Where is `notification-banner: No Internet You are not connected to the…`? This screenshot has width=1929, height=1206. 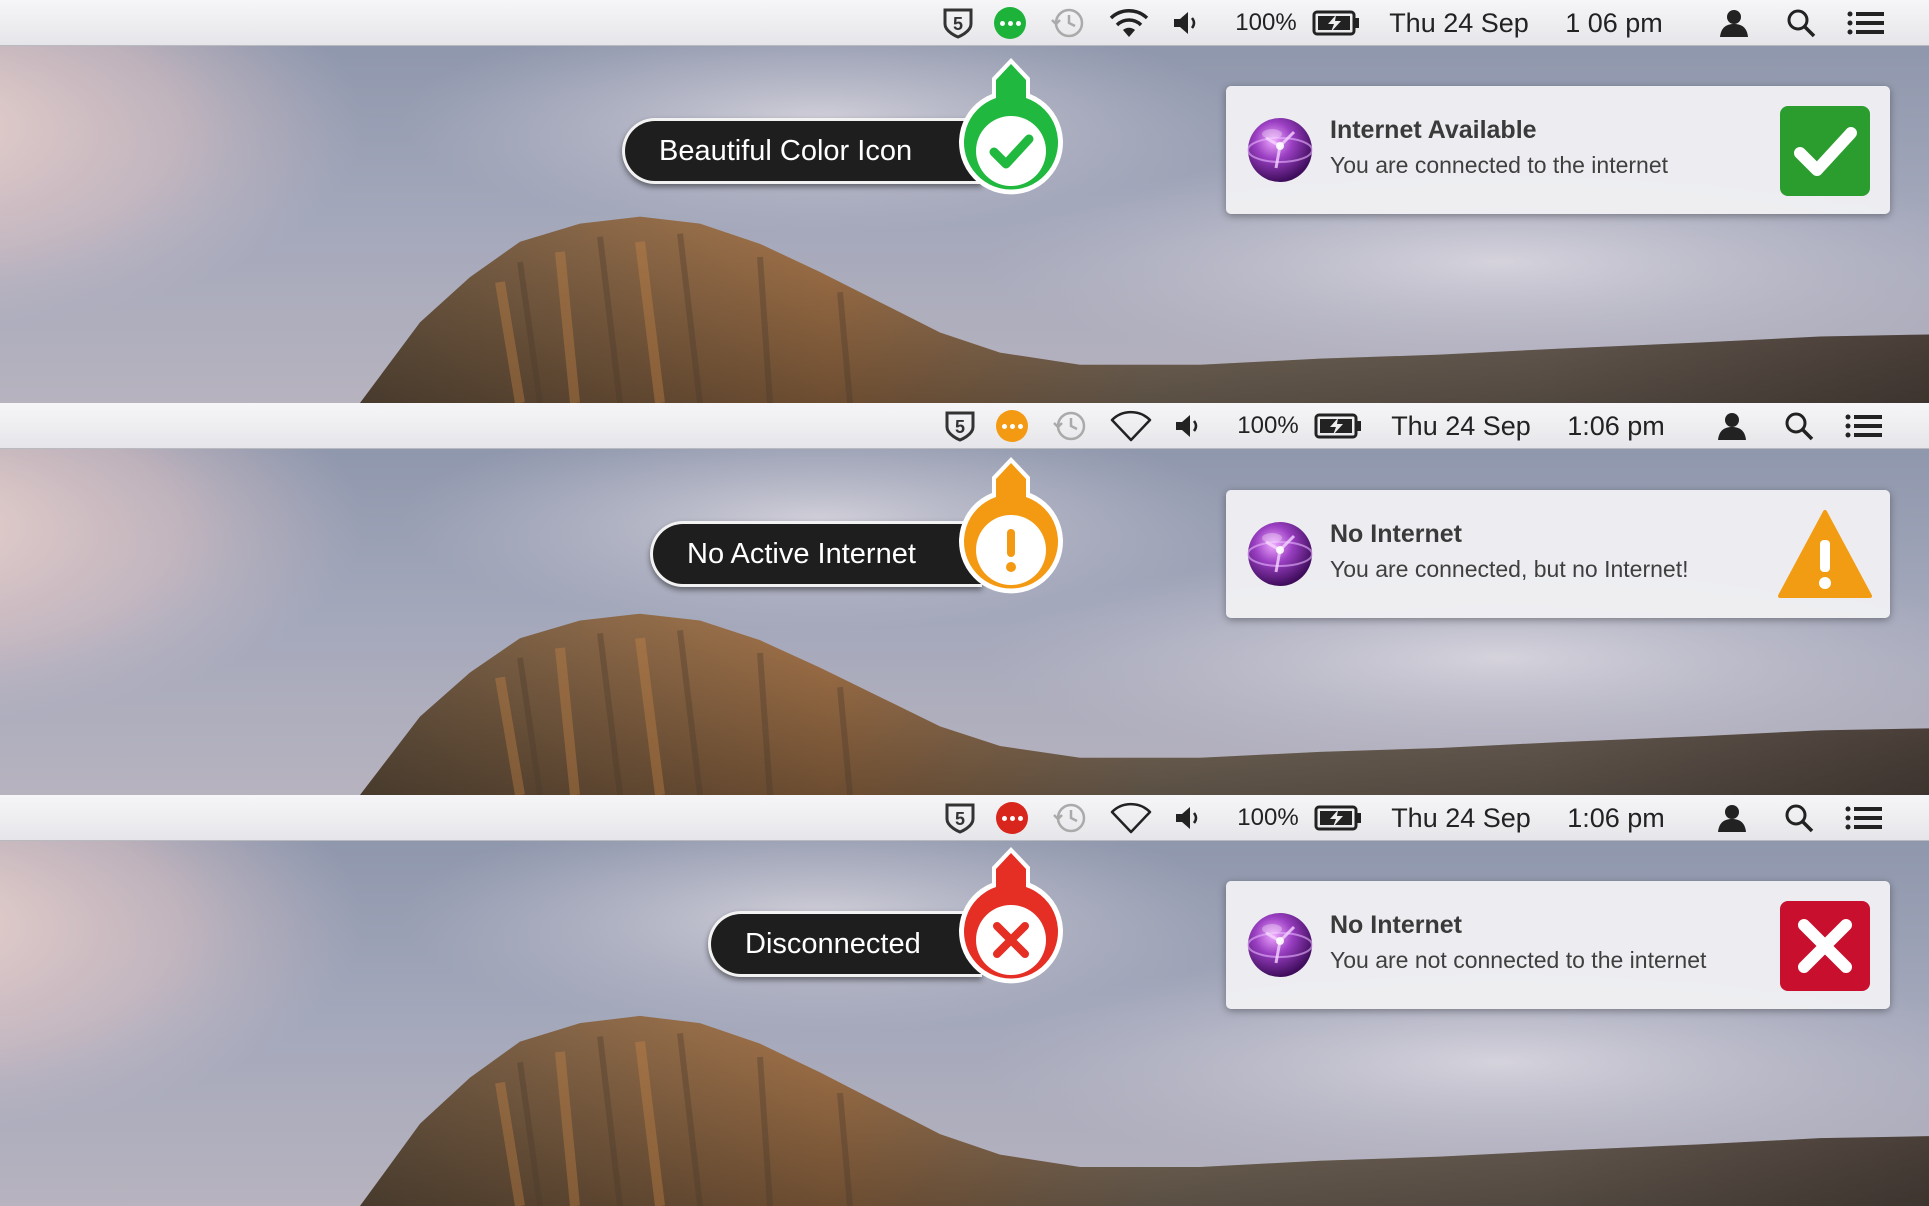
notification-banner: No Internet You are not connected to the… is located at coordinates (1558, 945).